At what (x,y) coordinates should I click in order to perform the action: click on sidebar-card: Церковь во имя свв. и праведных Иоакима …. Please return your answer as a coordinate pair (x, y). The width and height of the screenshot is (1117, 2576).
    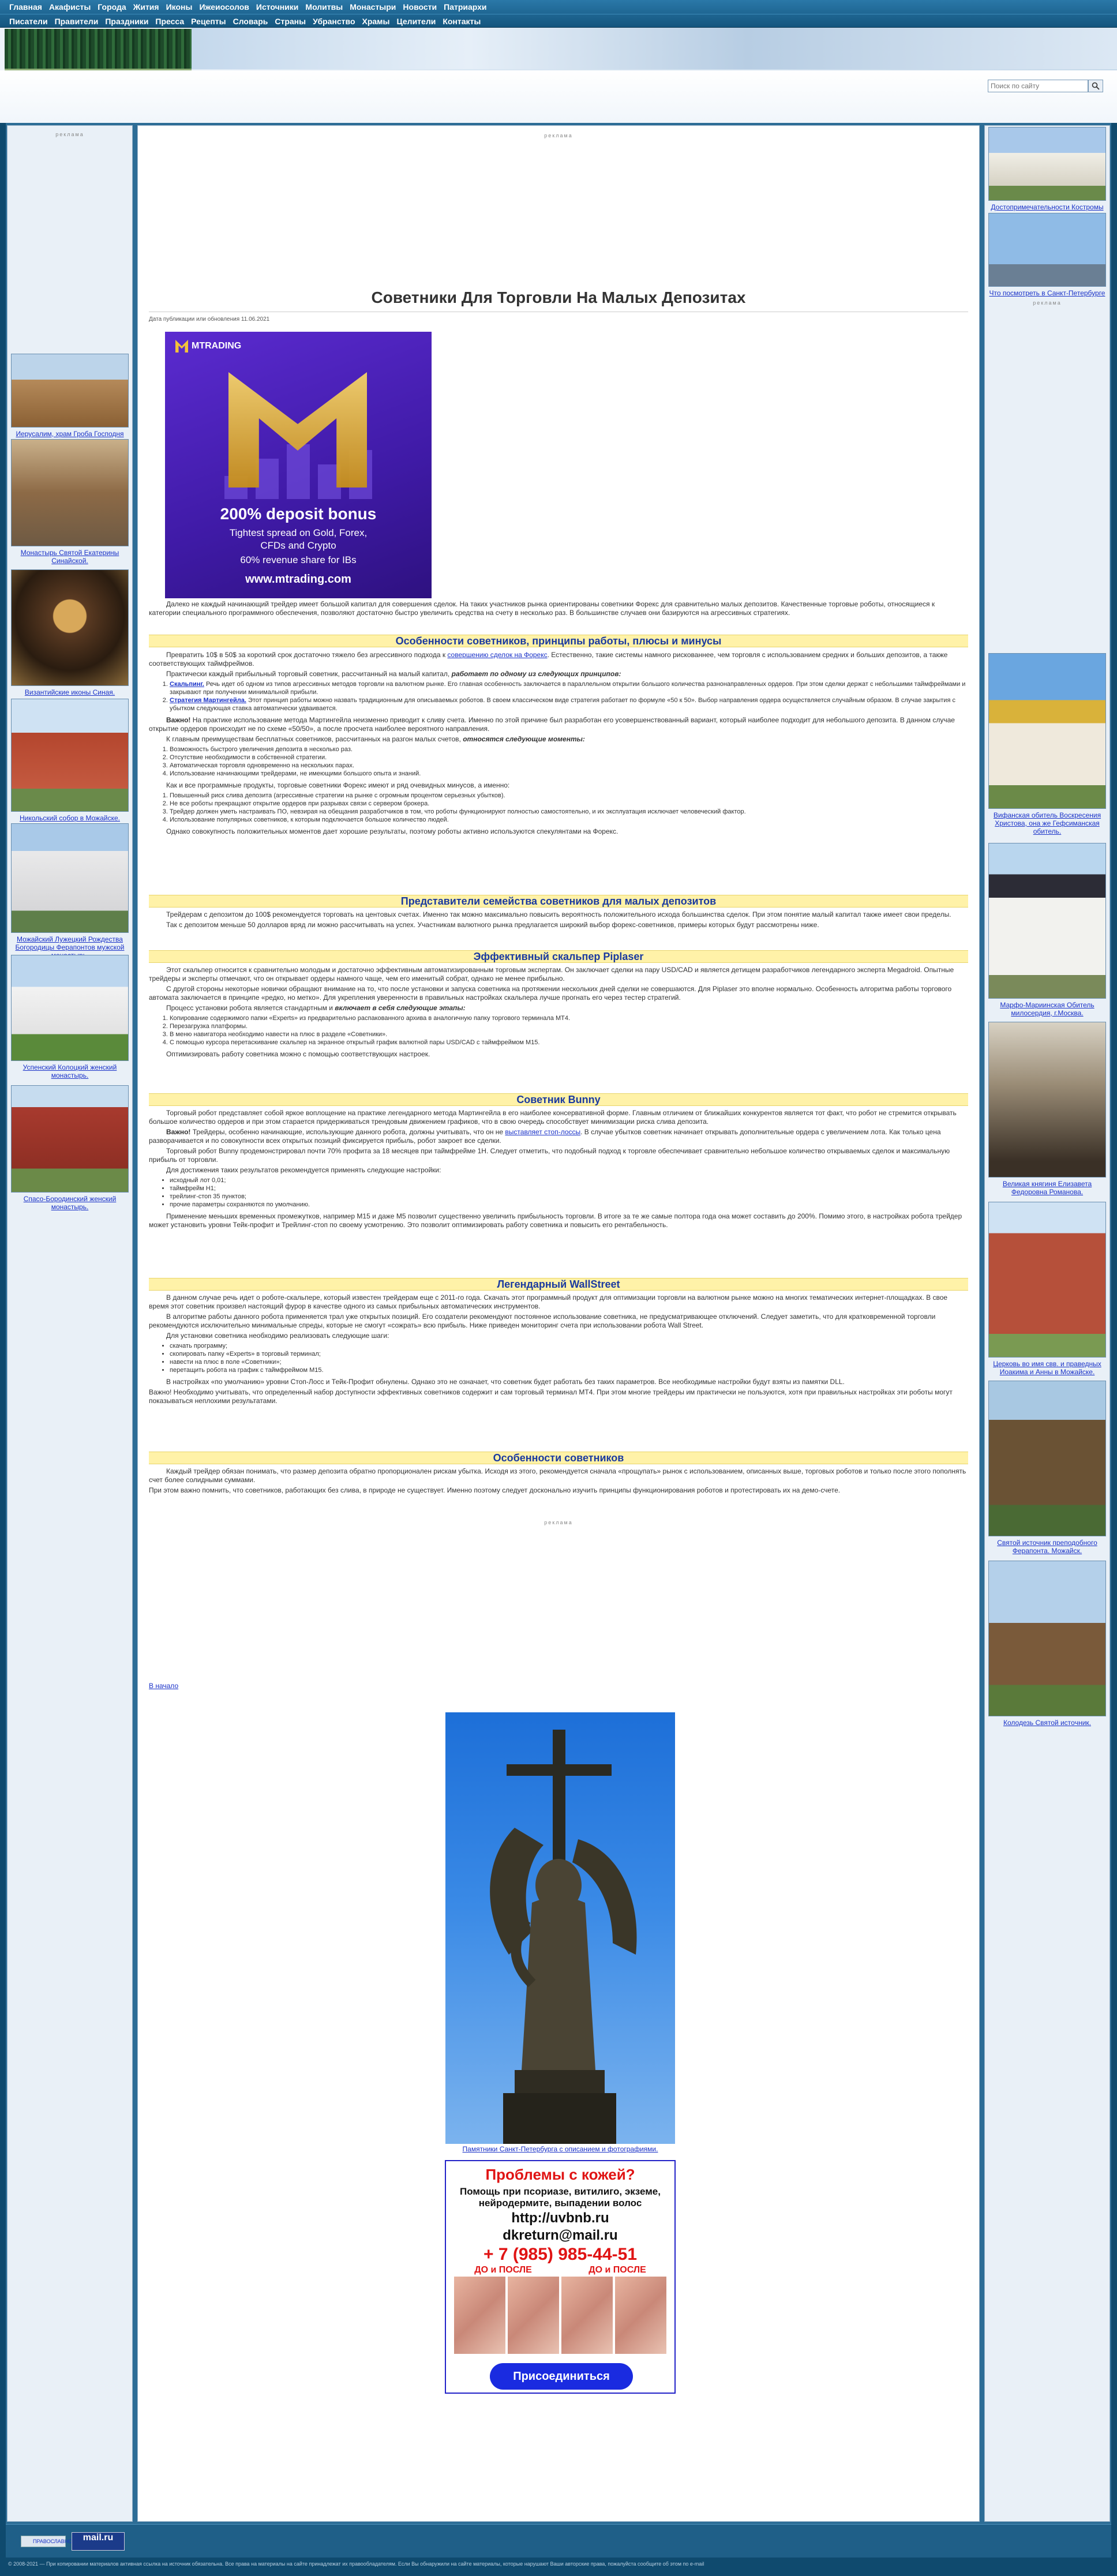
    Looking at the image, I should click on (1047, 1289).